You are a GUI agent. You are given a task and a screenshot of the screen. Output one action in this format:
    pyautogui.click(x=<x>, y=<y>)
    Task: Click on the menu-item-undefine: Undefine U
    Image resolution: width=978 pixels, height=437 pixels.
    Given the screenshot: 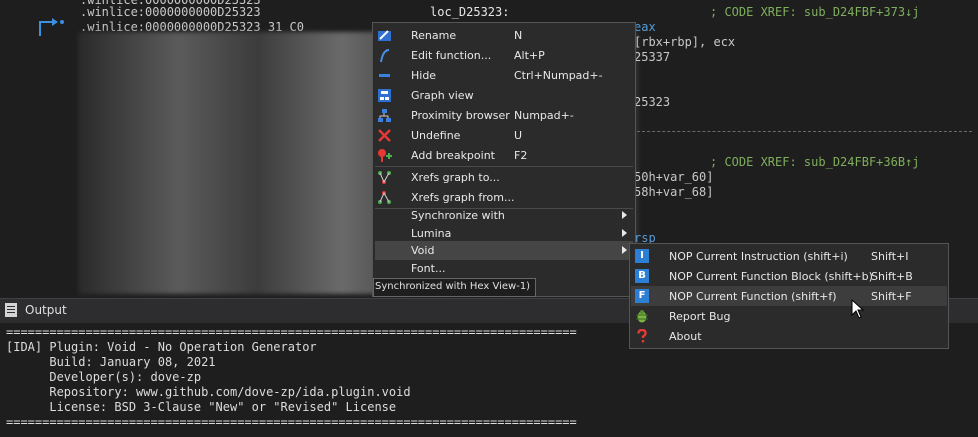 What is the action you would take?
    pyautogui.click(x=504, y=135)
    